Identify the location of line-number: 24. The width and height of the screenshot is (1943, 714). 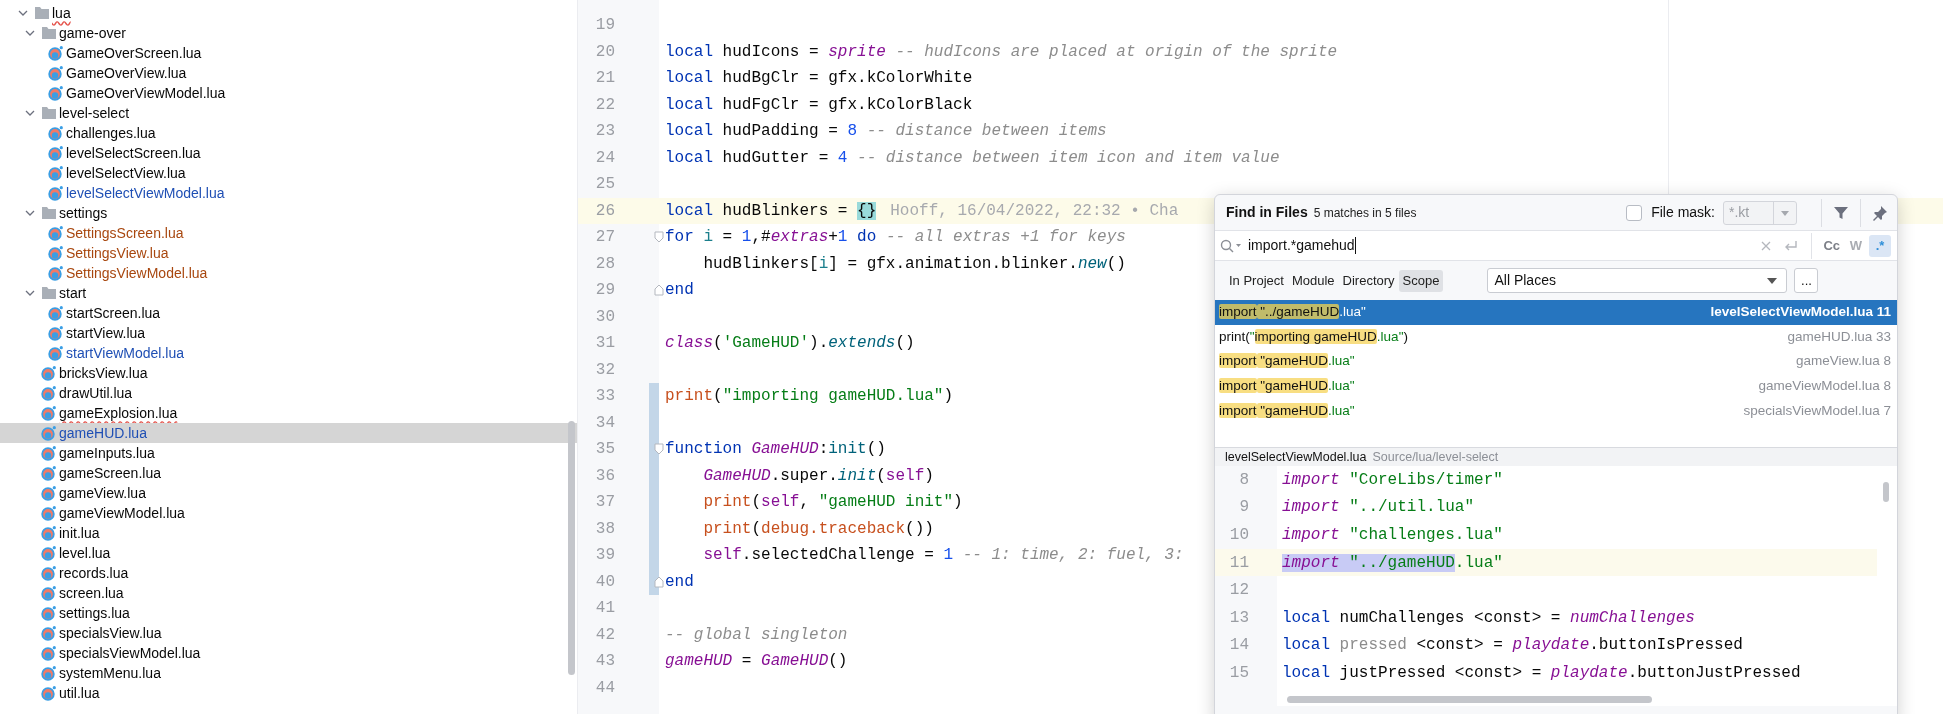
(605, 158).